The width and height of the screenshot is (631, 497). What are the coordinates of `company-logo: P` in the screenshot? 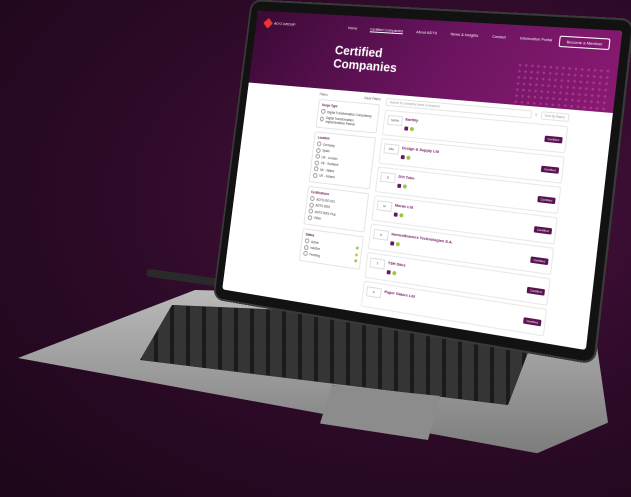 It's located at (373, 292).